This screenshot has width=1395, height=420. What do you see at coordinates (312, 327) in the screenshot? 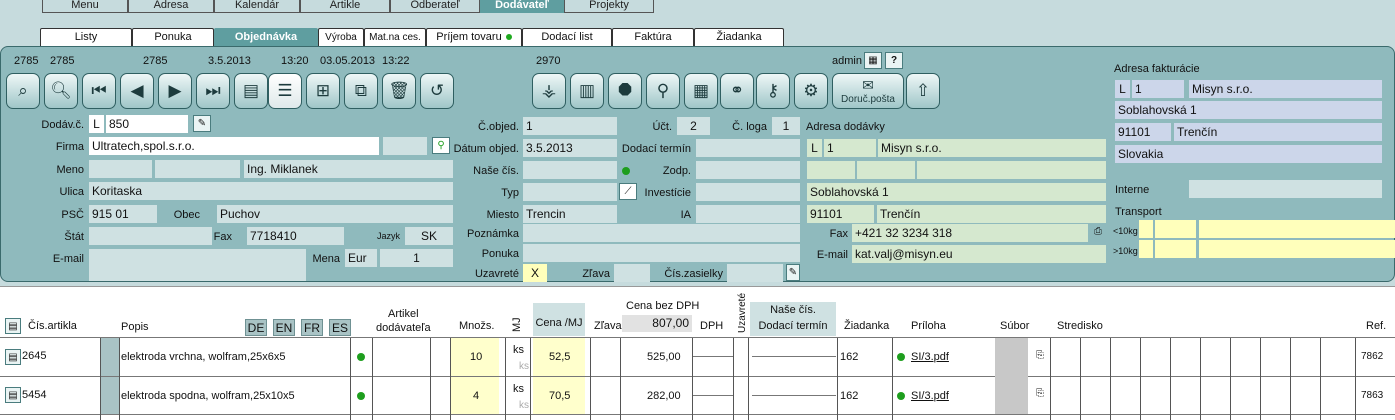
I see `lang-fr-button: FR` at bounding box center [312, 327].